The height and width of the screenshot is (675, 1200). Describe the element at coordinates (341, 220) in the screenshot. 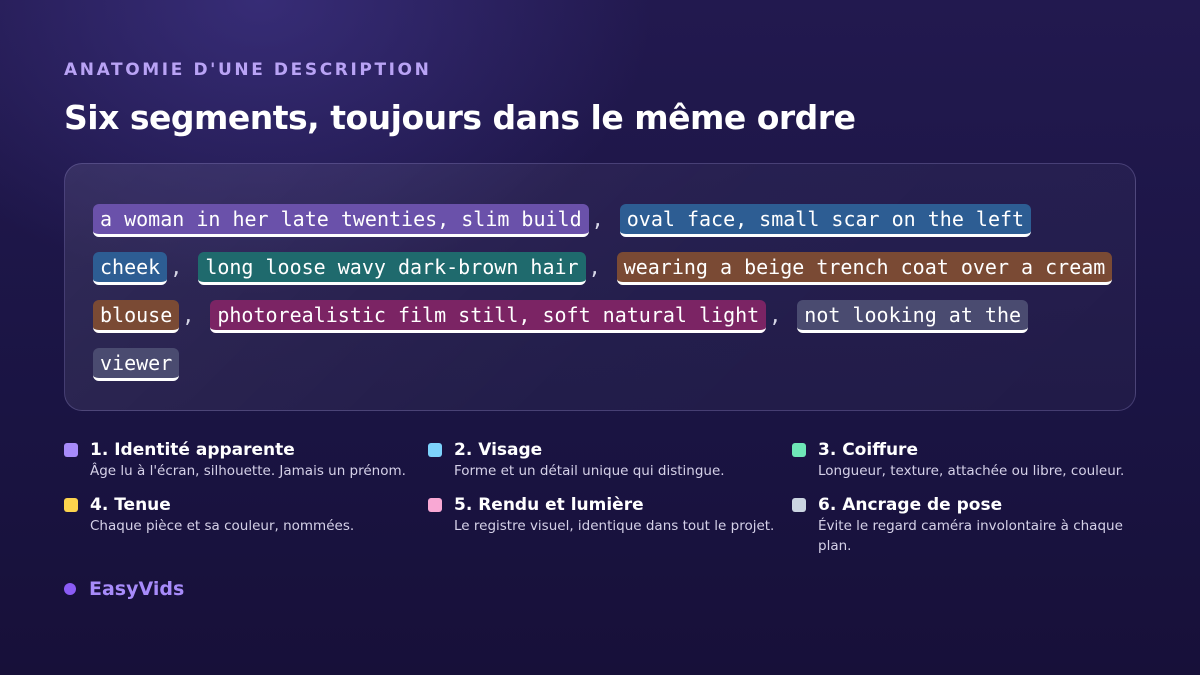

I see `segment-identity: a woman in her late twenties, slim build` at that location.